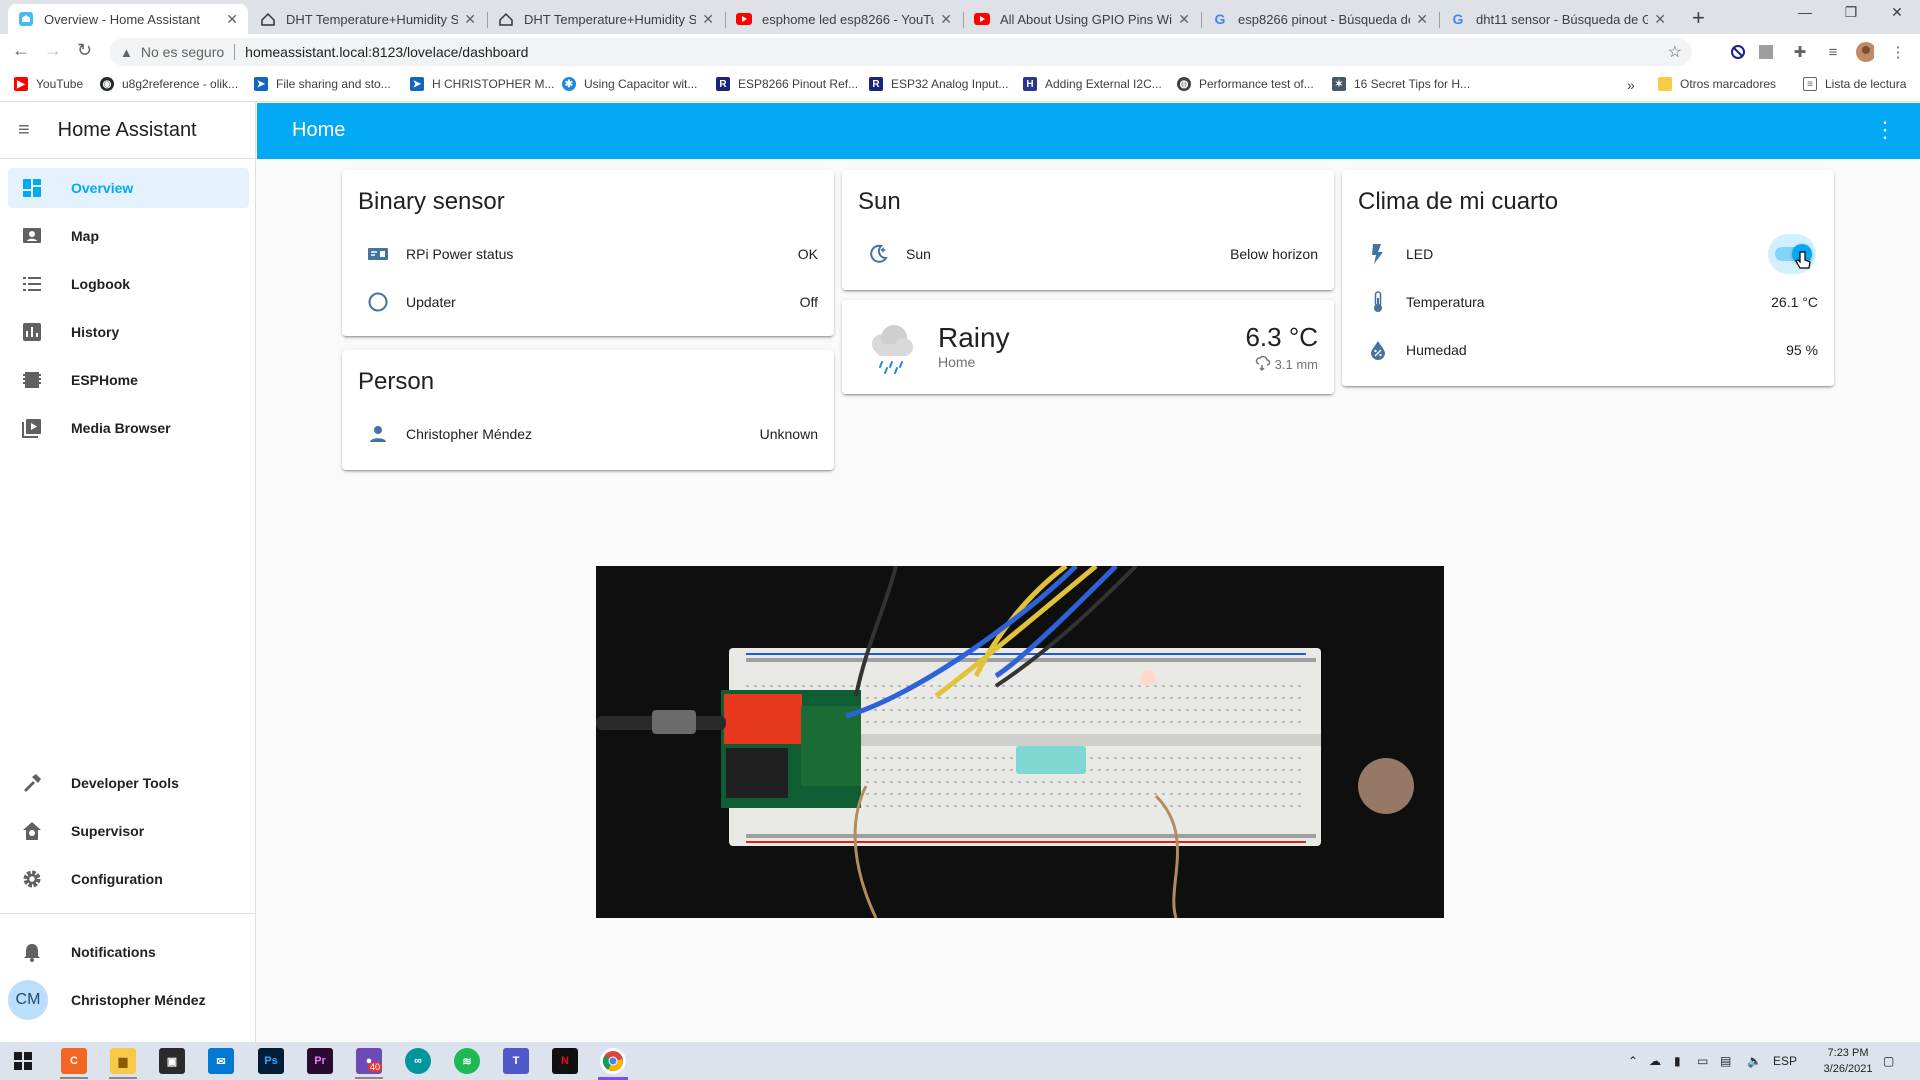 The image size is (1920, 1080). I want to click on sidebar-item-notifications: Notifications, so click(128, 952).